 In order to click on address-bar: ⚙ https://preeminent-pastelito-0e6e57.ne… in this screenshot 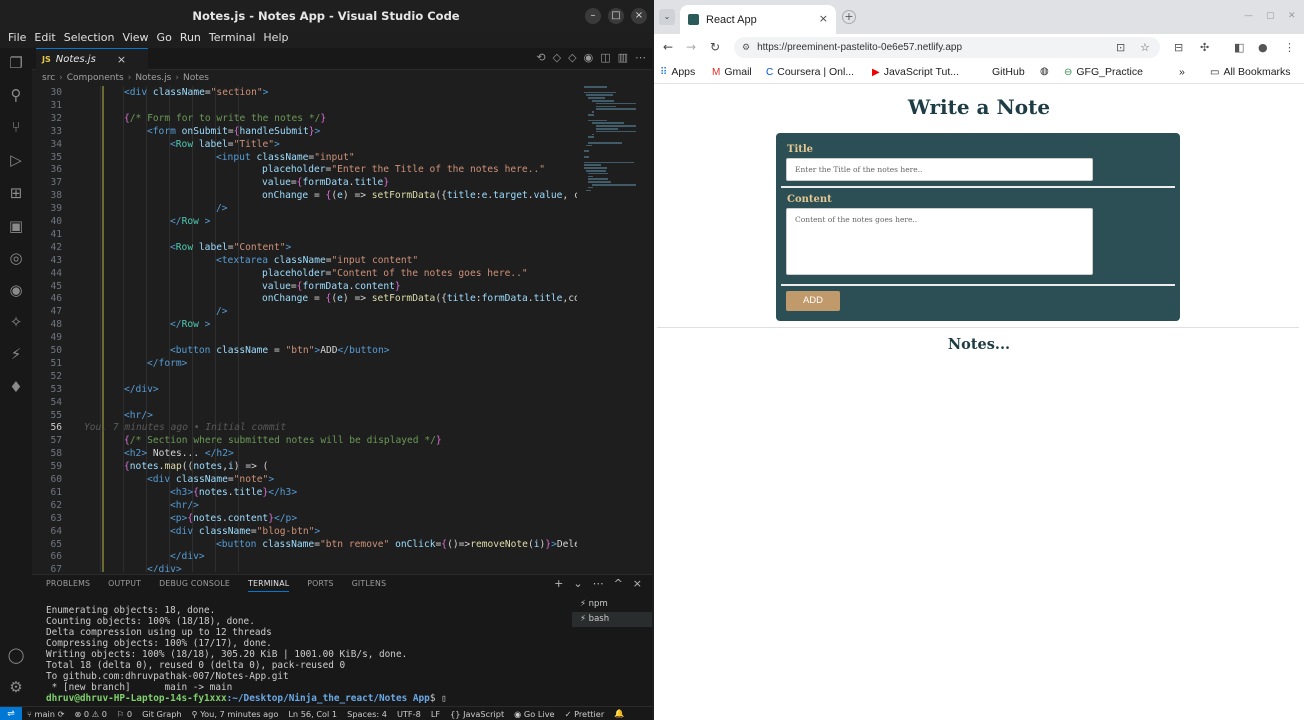, I will do `click(947, 47)`.